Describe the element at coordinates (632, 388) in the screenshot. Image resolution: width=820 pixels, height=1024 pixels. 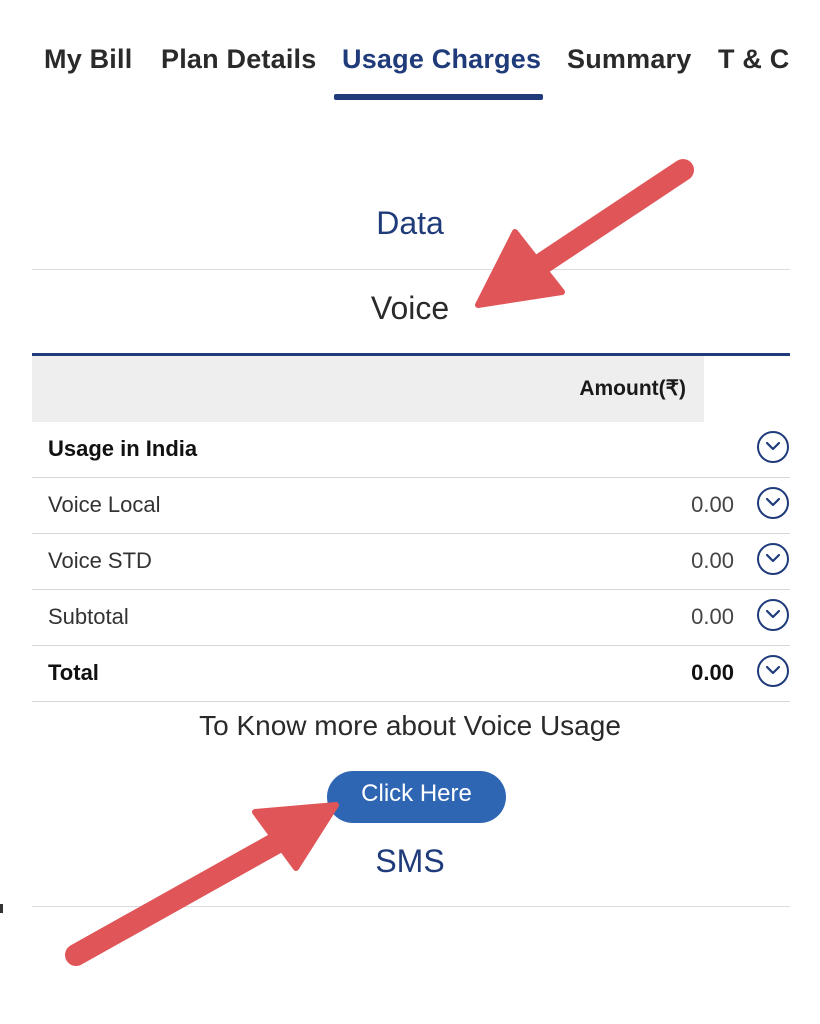
I see `amount-column-label: Amount(₹)` at that location.